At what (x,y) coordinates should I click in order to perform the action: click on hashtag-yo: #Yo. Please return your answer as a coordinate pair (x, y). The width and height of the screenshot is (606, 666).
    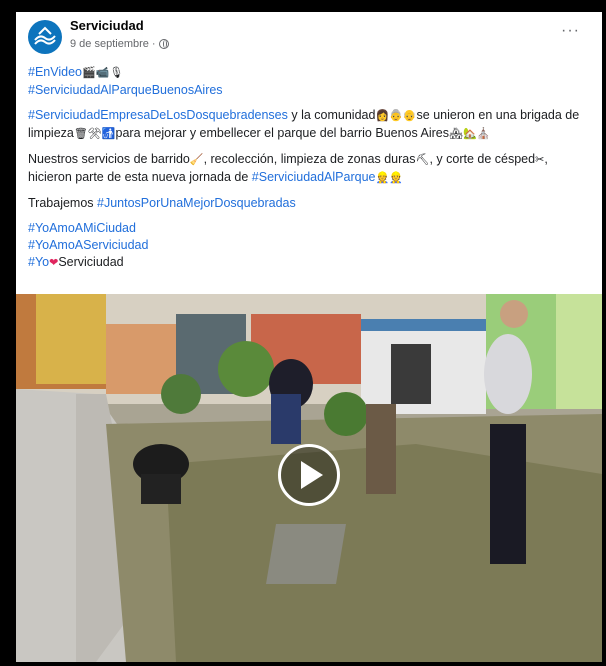
    Looking at the image, I should click on (38, 262).